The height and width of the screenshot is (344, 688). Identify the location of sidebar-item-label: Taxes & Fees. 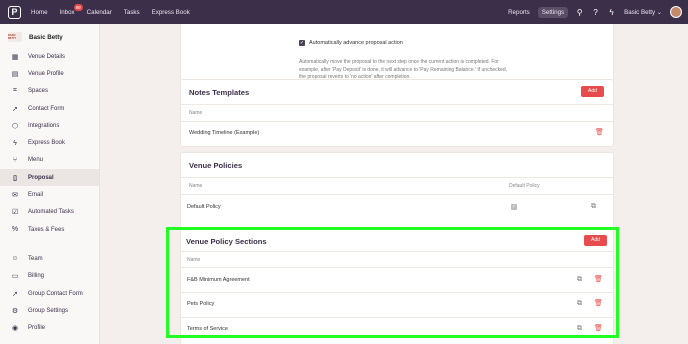
(46, 229).